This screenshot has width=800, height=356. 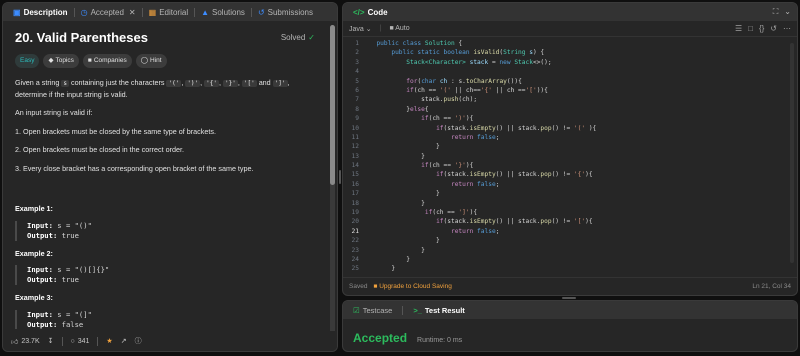 What do you see at coordinates (81, 37) in the screenshot?
I see `problem-title: 20. Valid Parentheses` at bounding box center [81, 37].